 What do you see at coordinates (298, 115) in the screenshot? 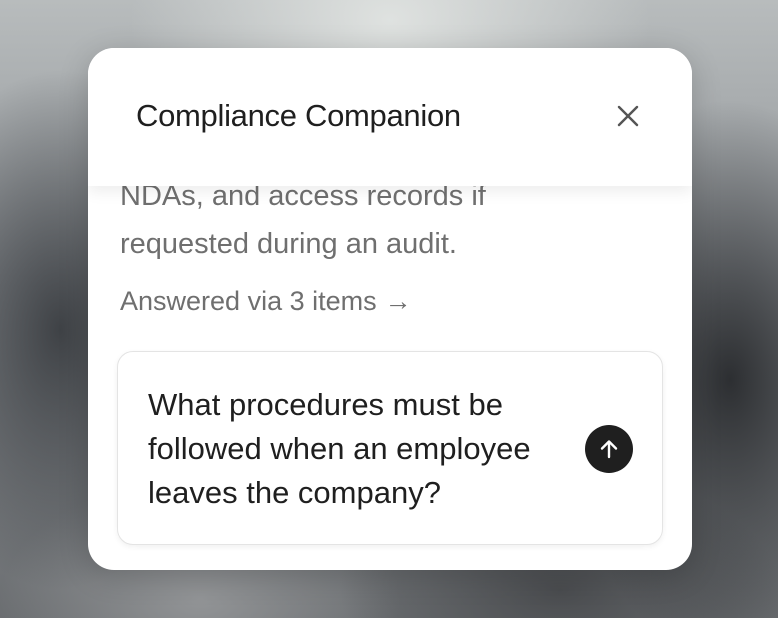
I see `dialog-title: Compliance Companion` at bounding box center [298, 115].